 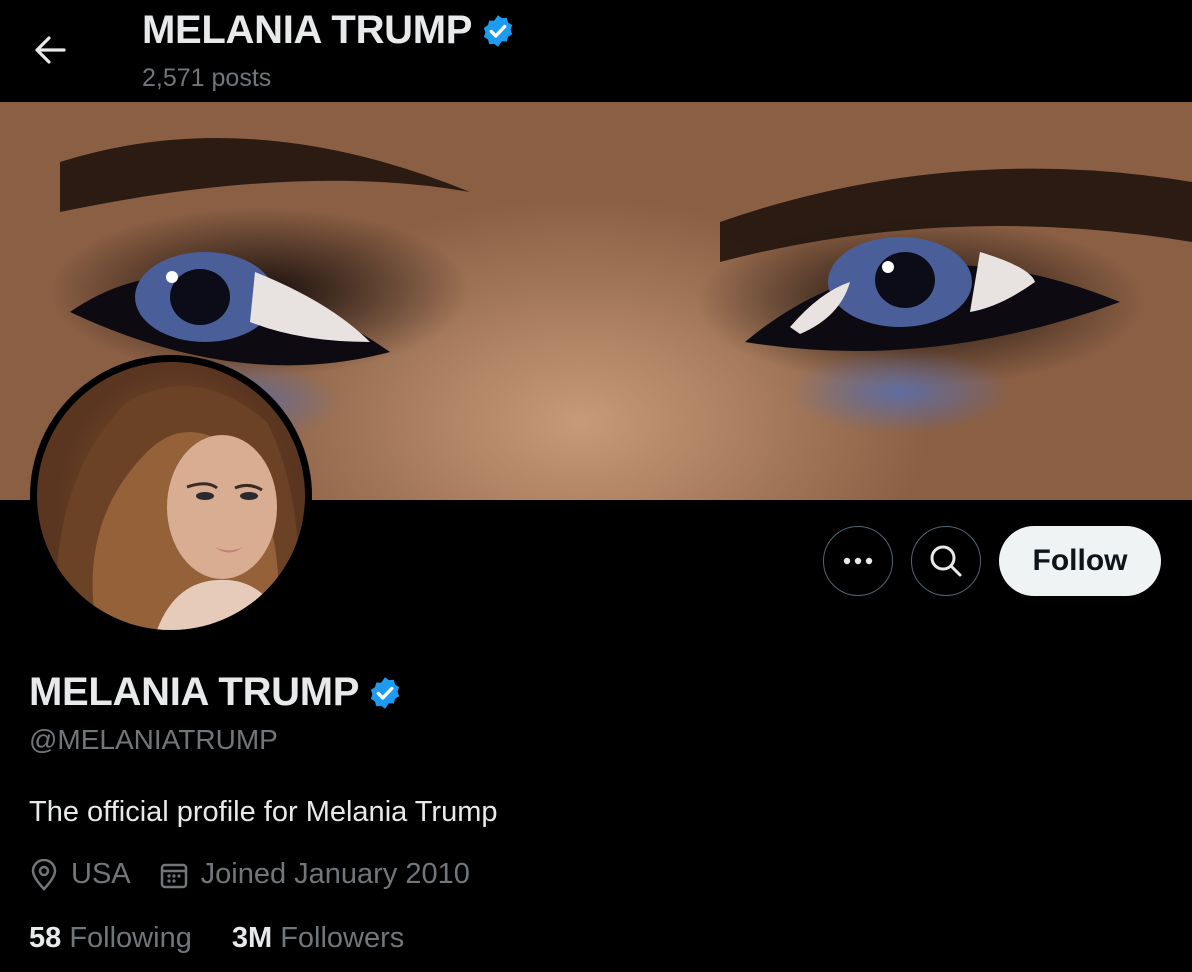 What do you see at coordinates (45, 938) in the screenshot?
I see `following-count: 58` at bounding box center [45, 938].